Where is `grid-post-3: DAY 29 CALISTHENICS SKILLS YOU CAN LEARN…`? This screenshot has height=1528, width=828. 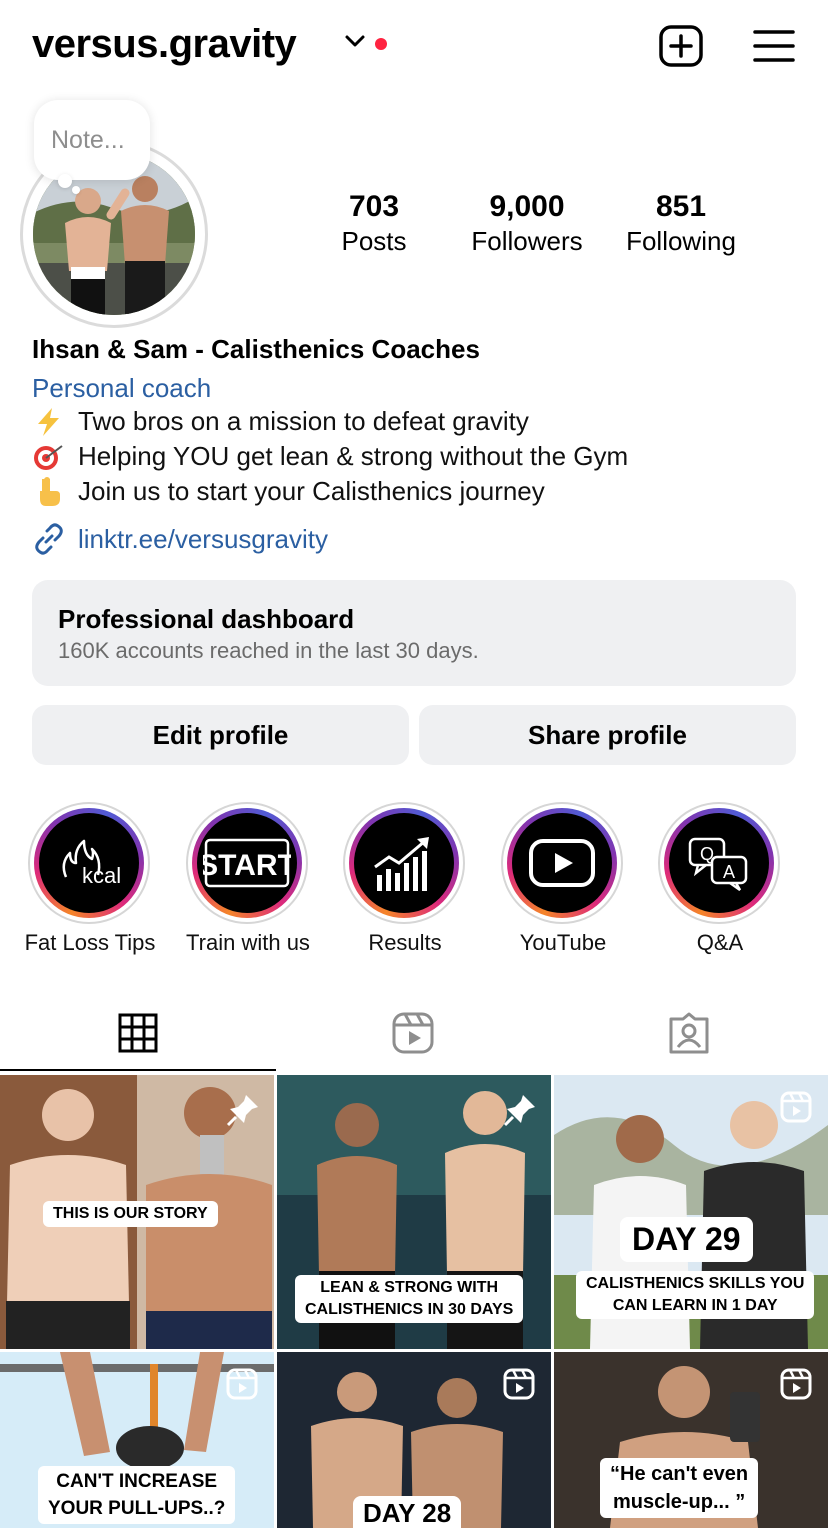 grid-post-3: DAY 29 CALISTHENICS SKILLS YOU CAN LEARN… is located at coordinates (691, 1212).